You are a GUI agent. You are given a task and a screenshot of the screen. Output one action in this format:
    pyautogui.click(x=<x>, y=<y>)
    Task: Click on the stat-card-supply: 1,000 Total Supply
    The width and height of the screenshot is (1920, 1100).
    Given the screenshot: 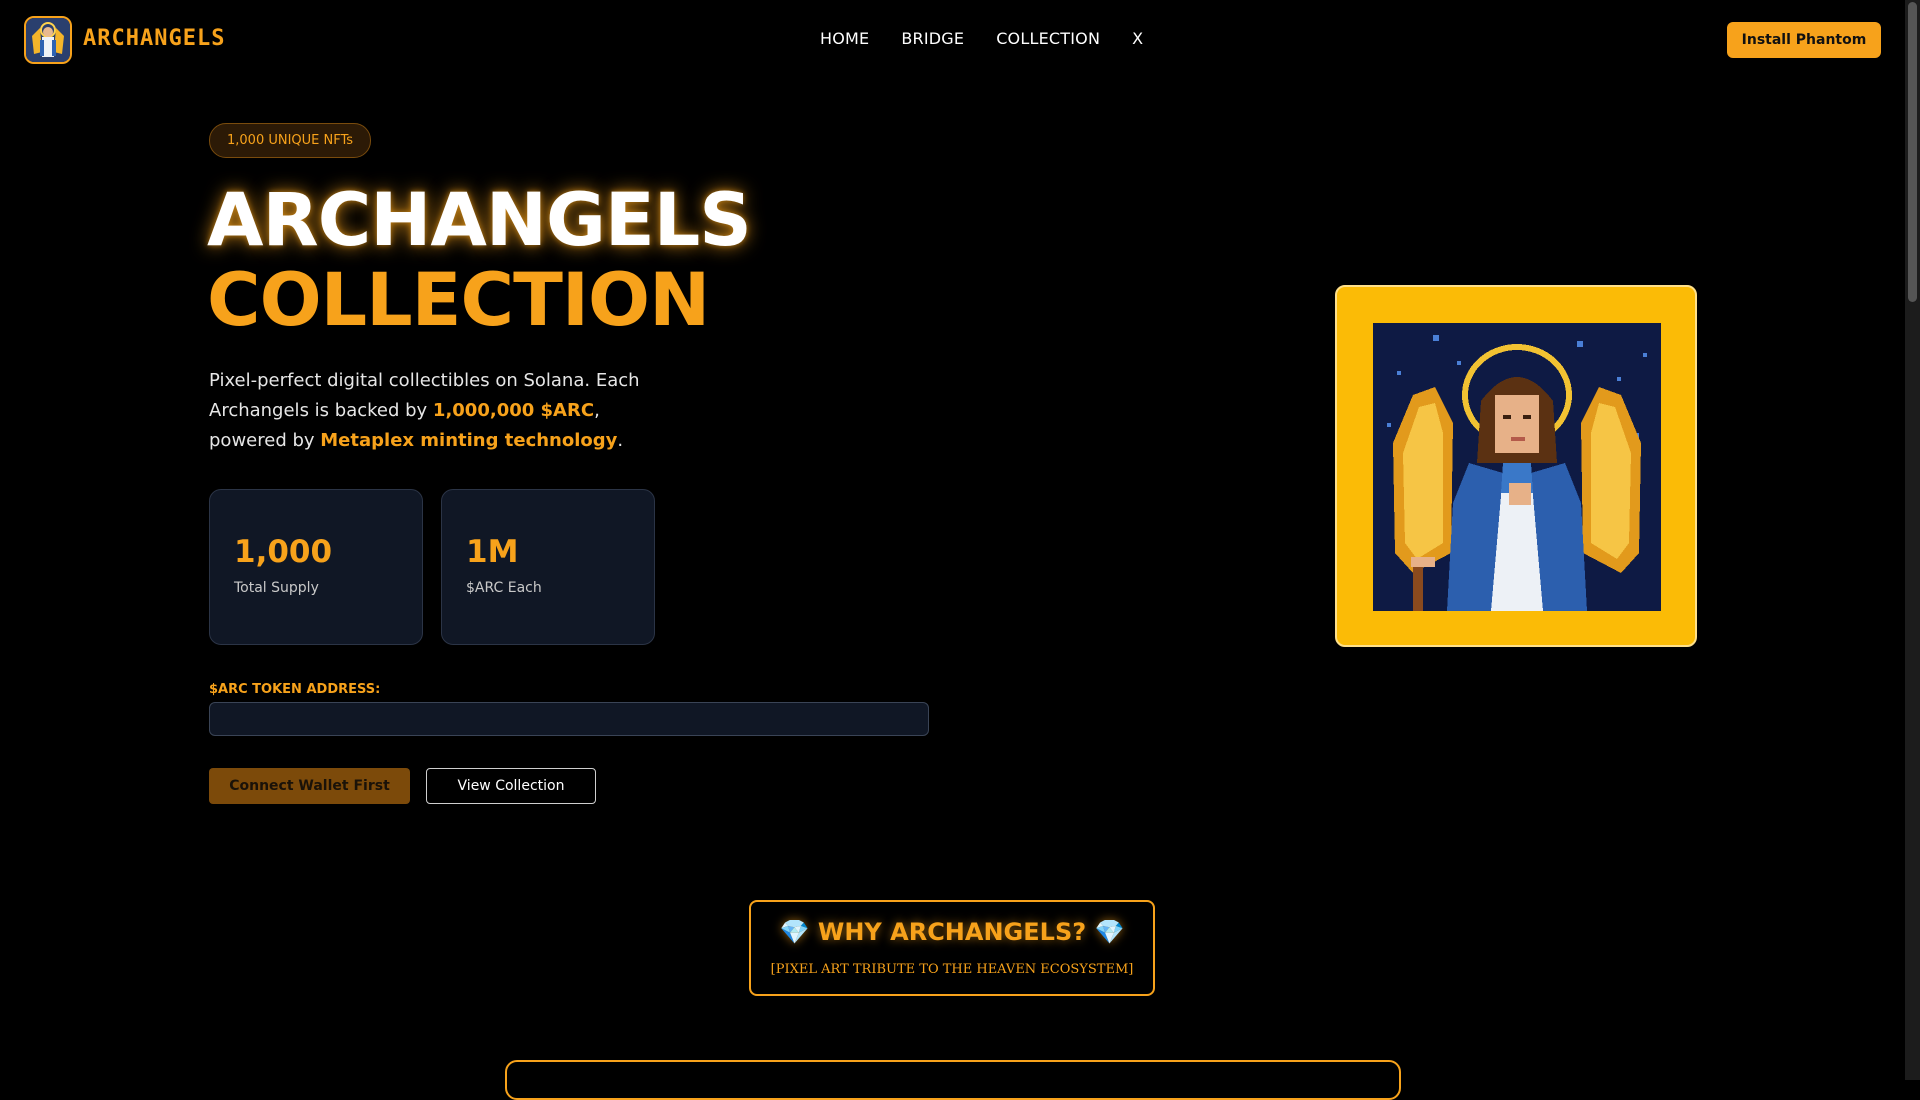 What is the action you would take?
    pyautogui.click(x=316, y=567)
    